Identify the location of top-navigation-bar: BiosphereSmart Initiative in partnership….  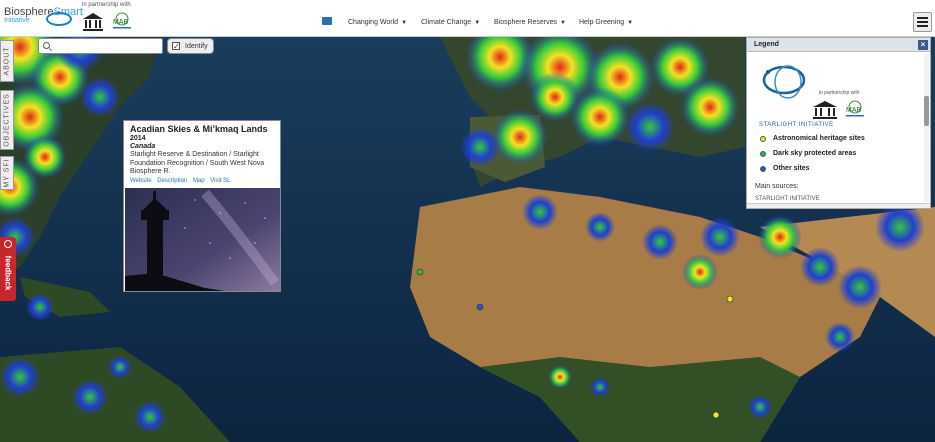
(467, 18).